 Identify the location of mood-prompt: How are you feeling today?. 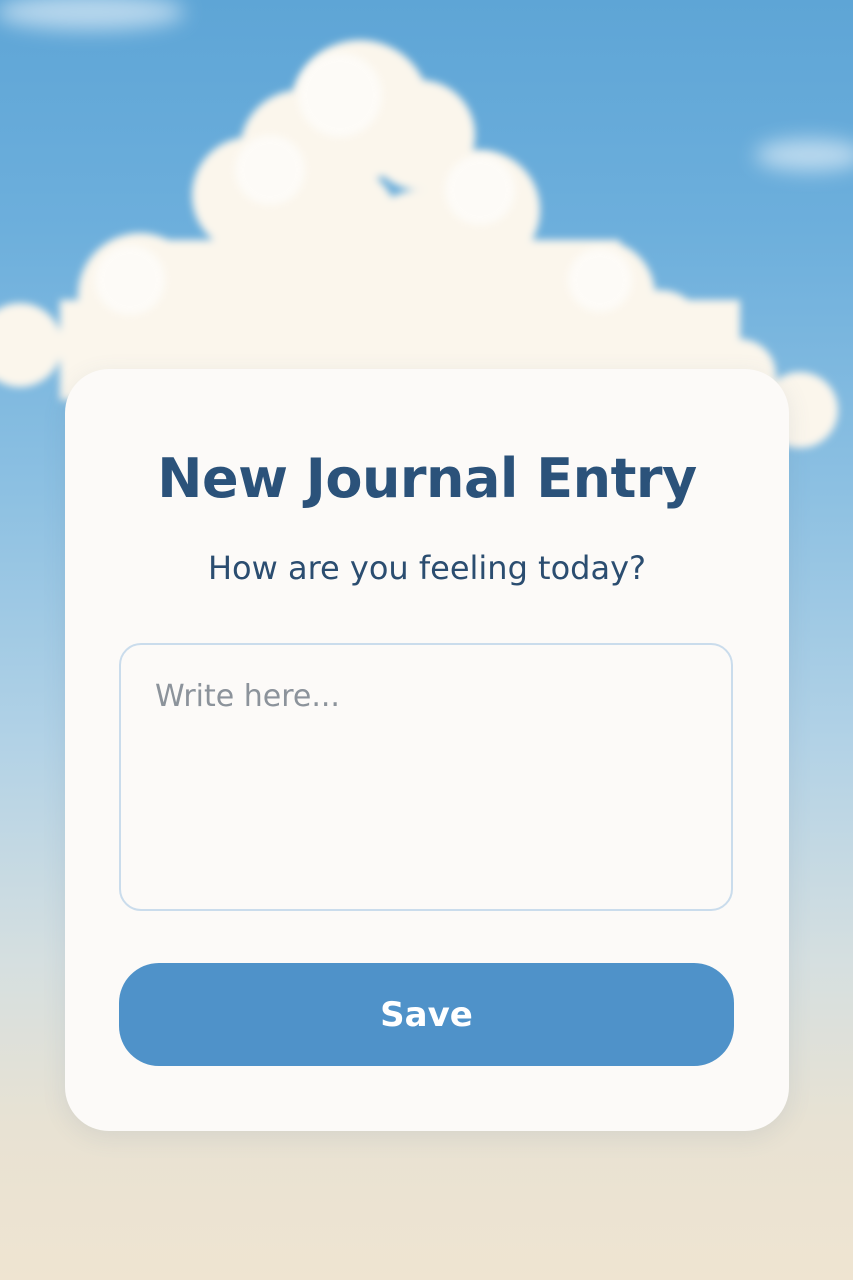
(427, 568).